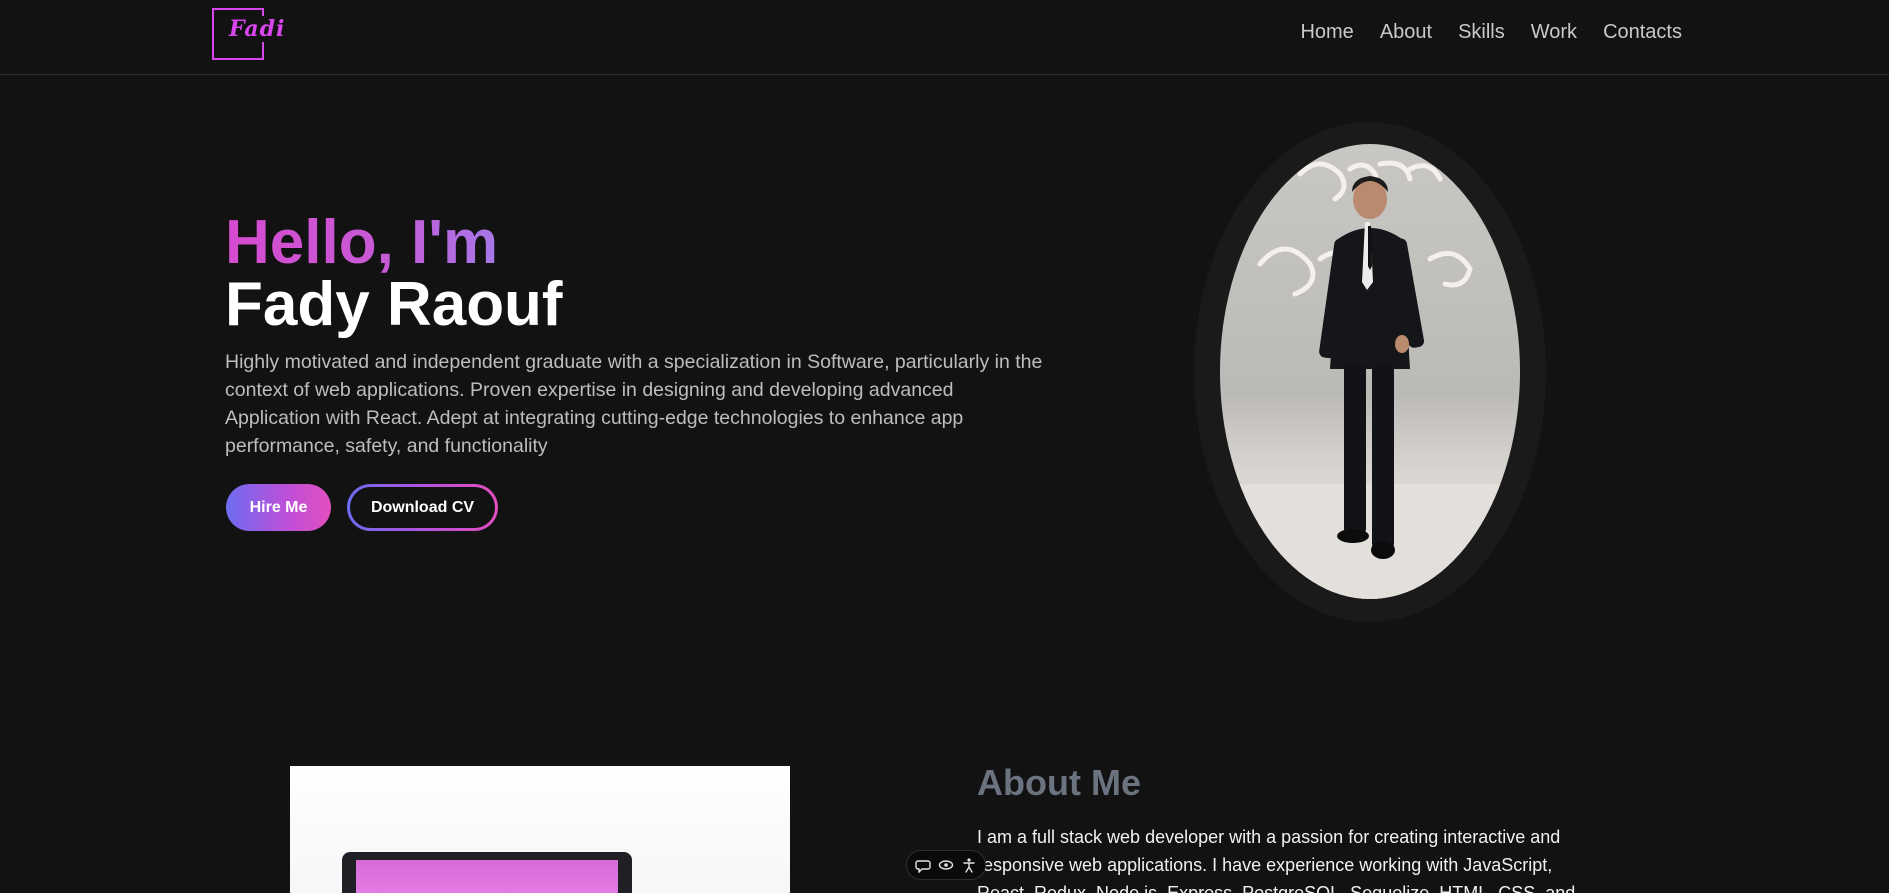  What do you see at coordinates (487, 876) in the screenshot?
I see `laptop-screen` at bounding box center [487, 876].